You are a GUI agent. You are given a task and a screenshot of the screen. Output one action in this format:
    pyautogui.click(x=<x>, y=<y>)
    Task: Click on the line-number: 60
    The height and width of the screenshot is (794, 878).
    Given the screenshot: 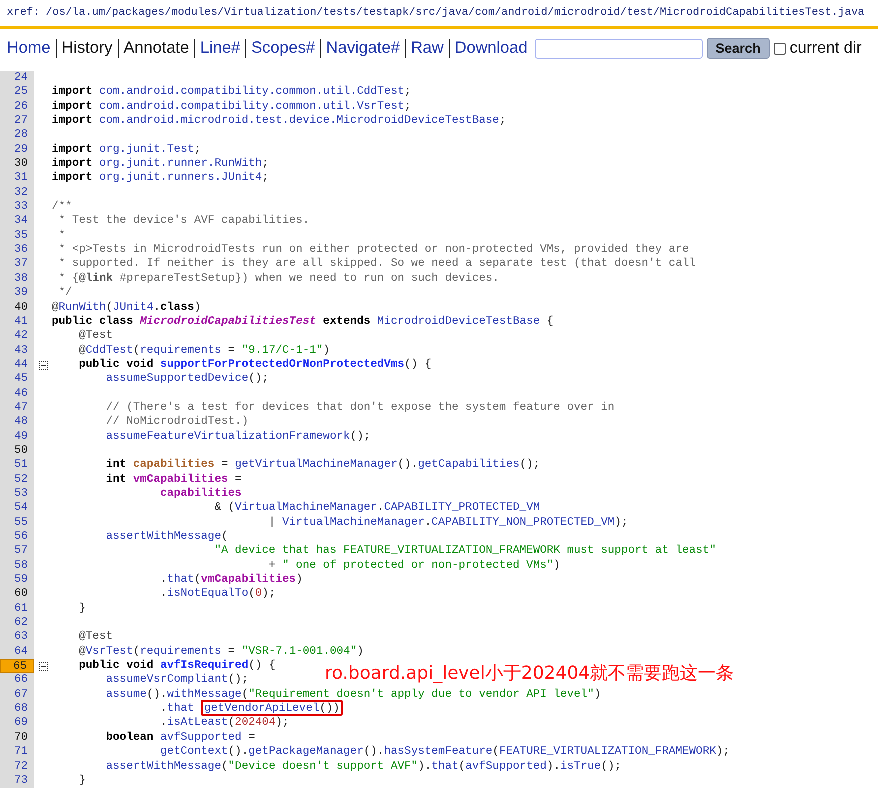 What is the action you would take?
    pyautogui.click(x=17, y=594)
    